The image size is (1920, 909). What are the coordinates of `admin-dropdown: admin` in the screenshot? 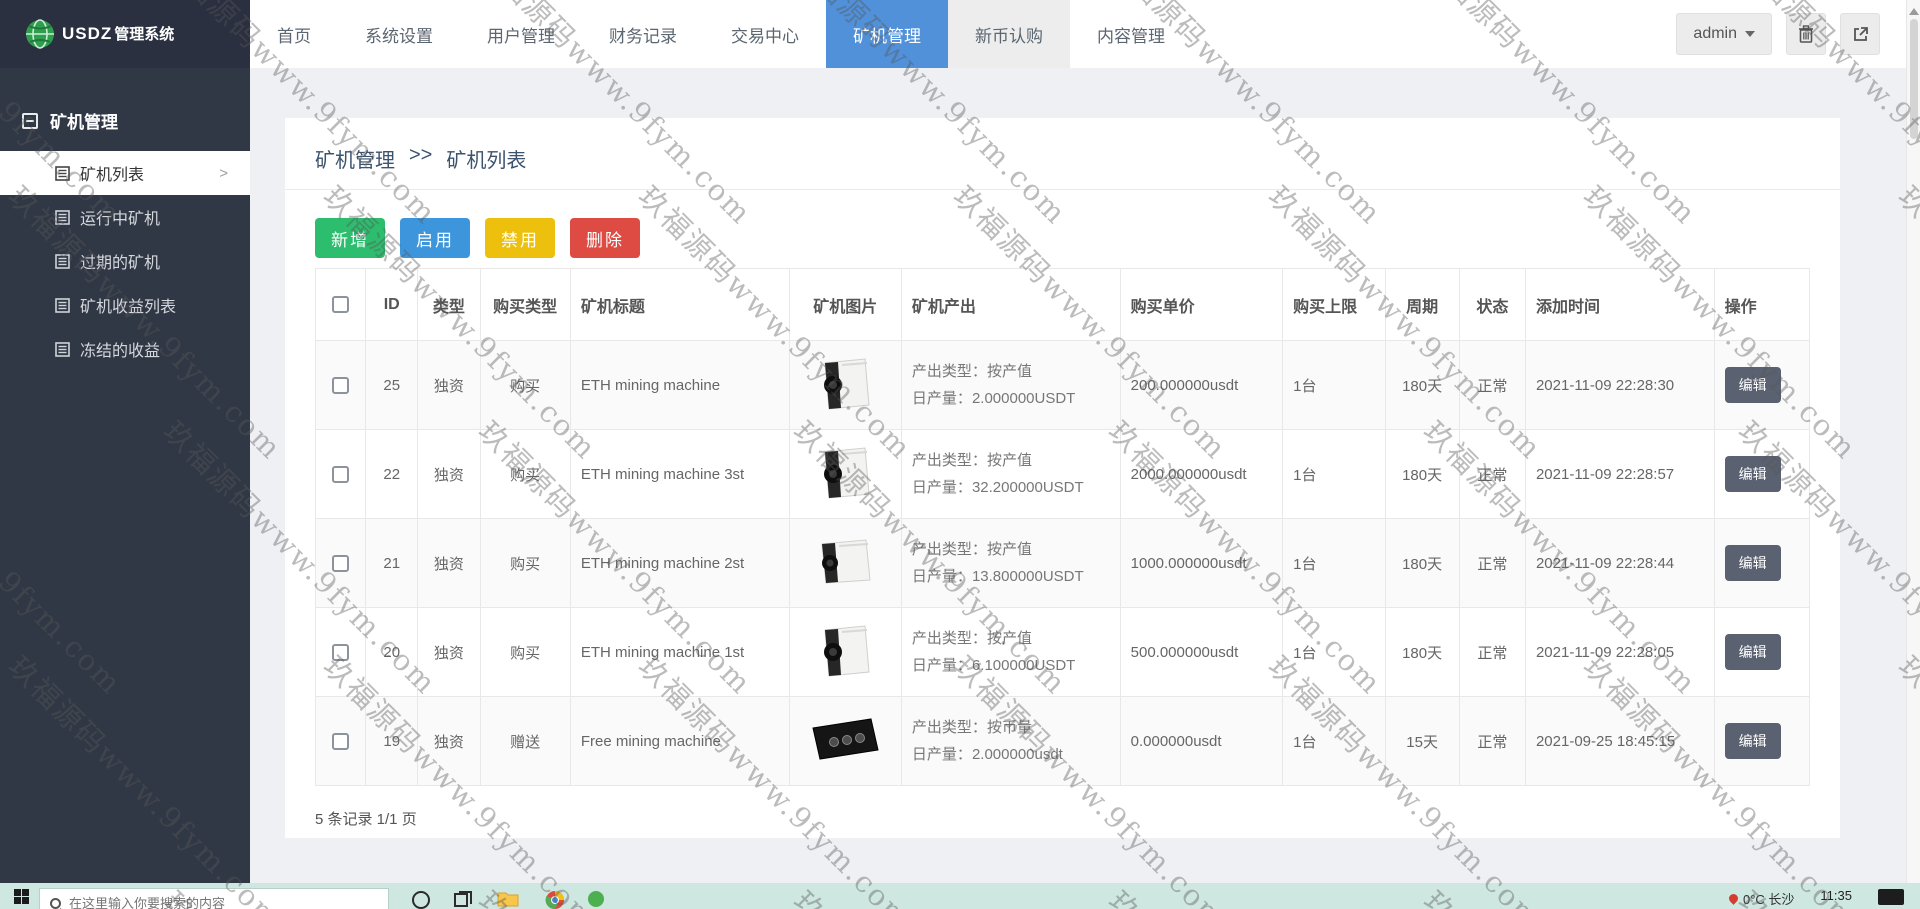 It's located at (1724, 34).